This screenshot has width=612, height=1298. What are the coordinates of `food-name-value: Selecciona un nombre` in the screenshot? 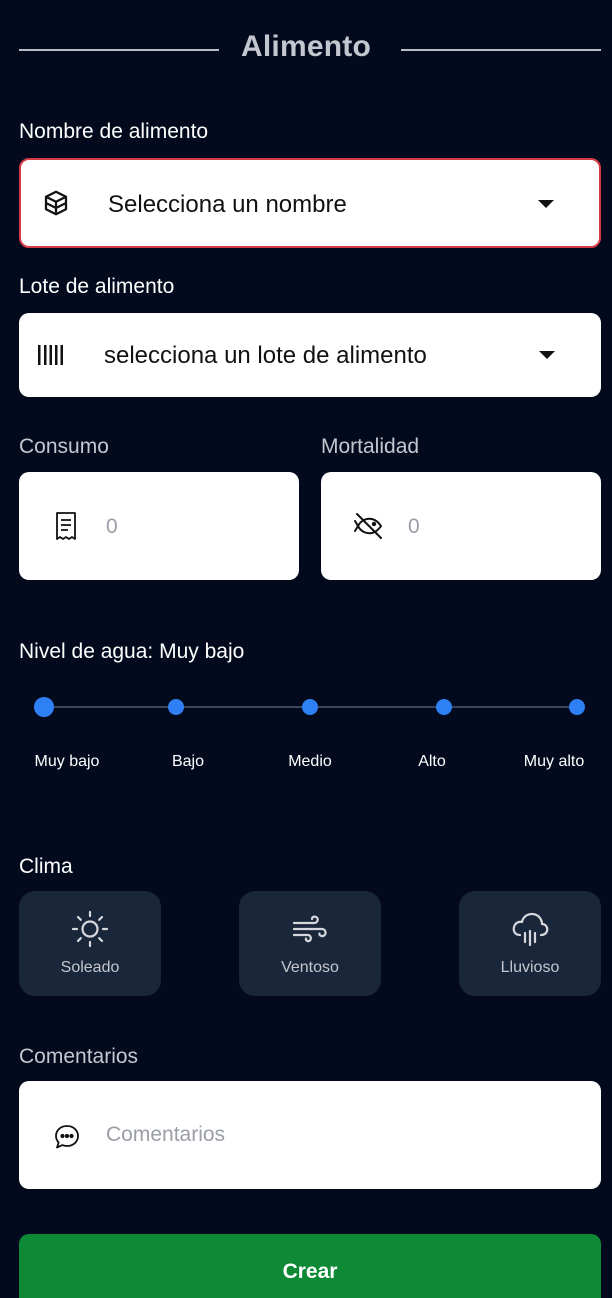 It's located at (227, 204).